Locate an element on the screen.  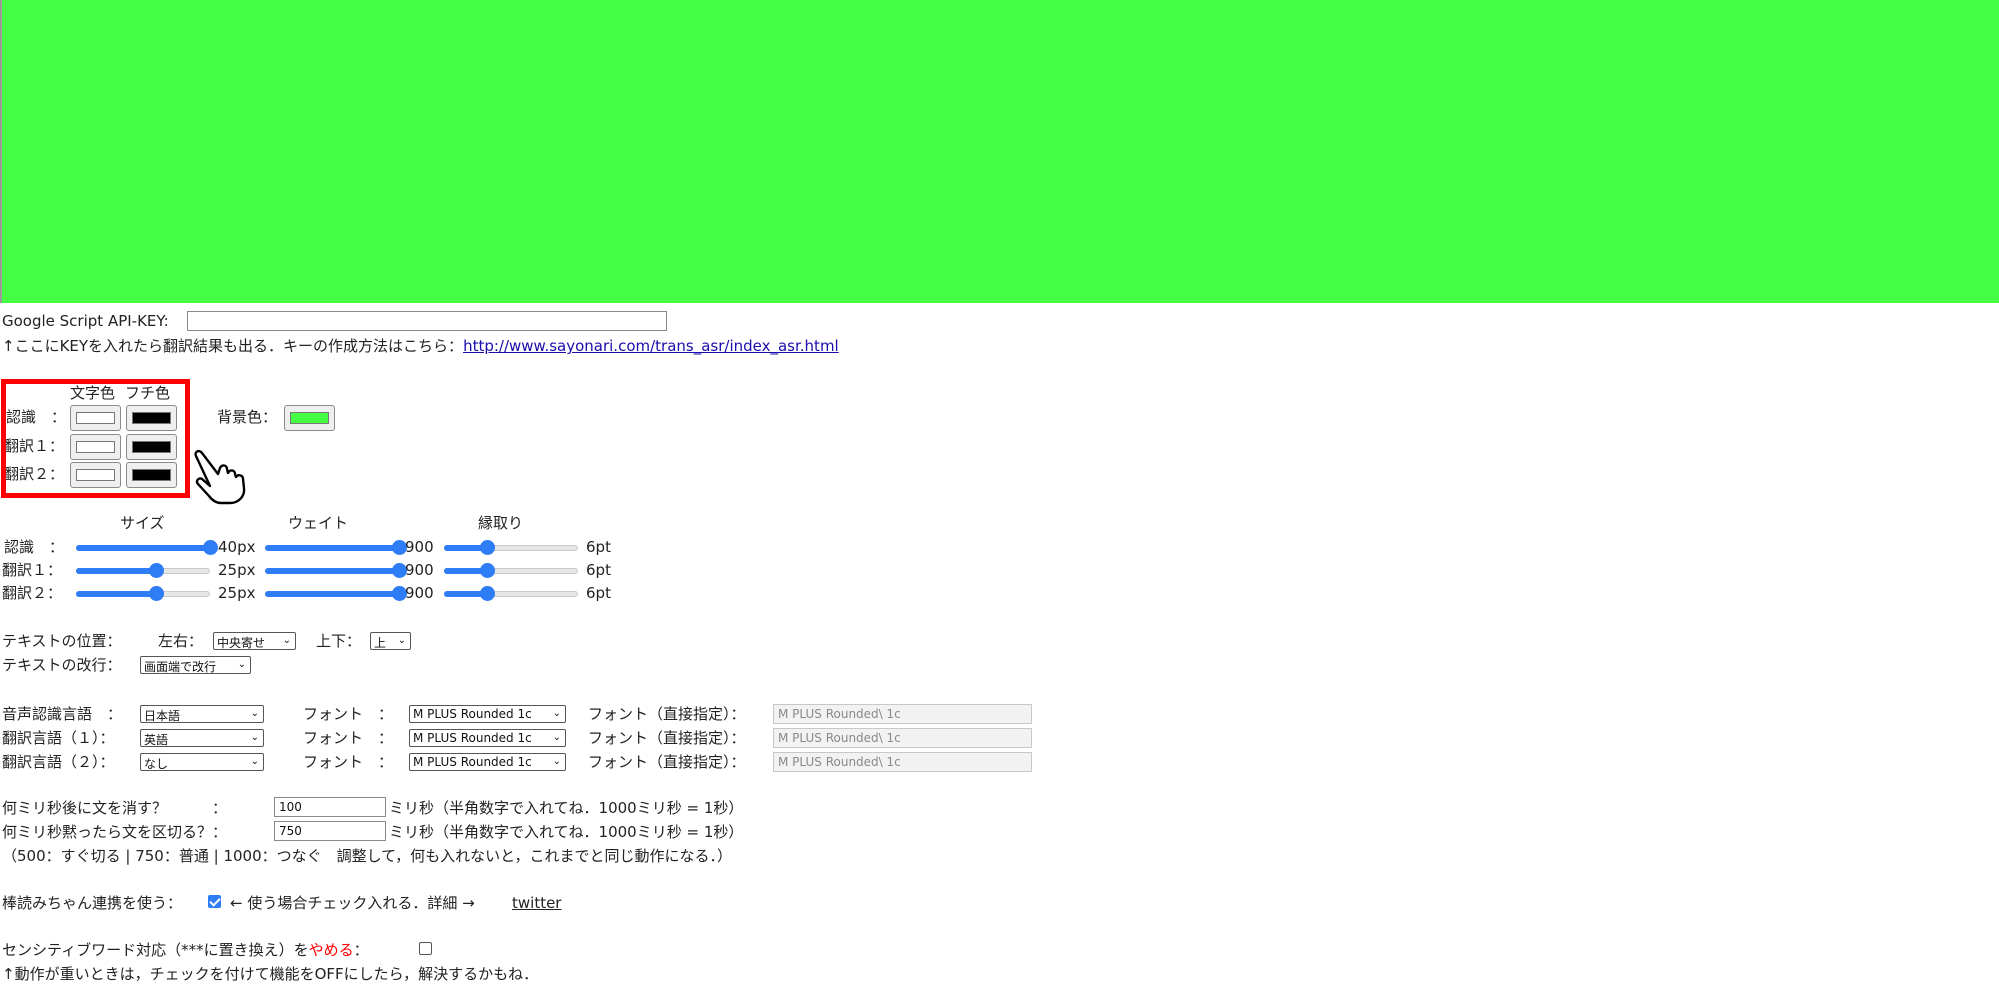
api-key-input is located at coordinates (427, 321).